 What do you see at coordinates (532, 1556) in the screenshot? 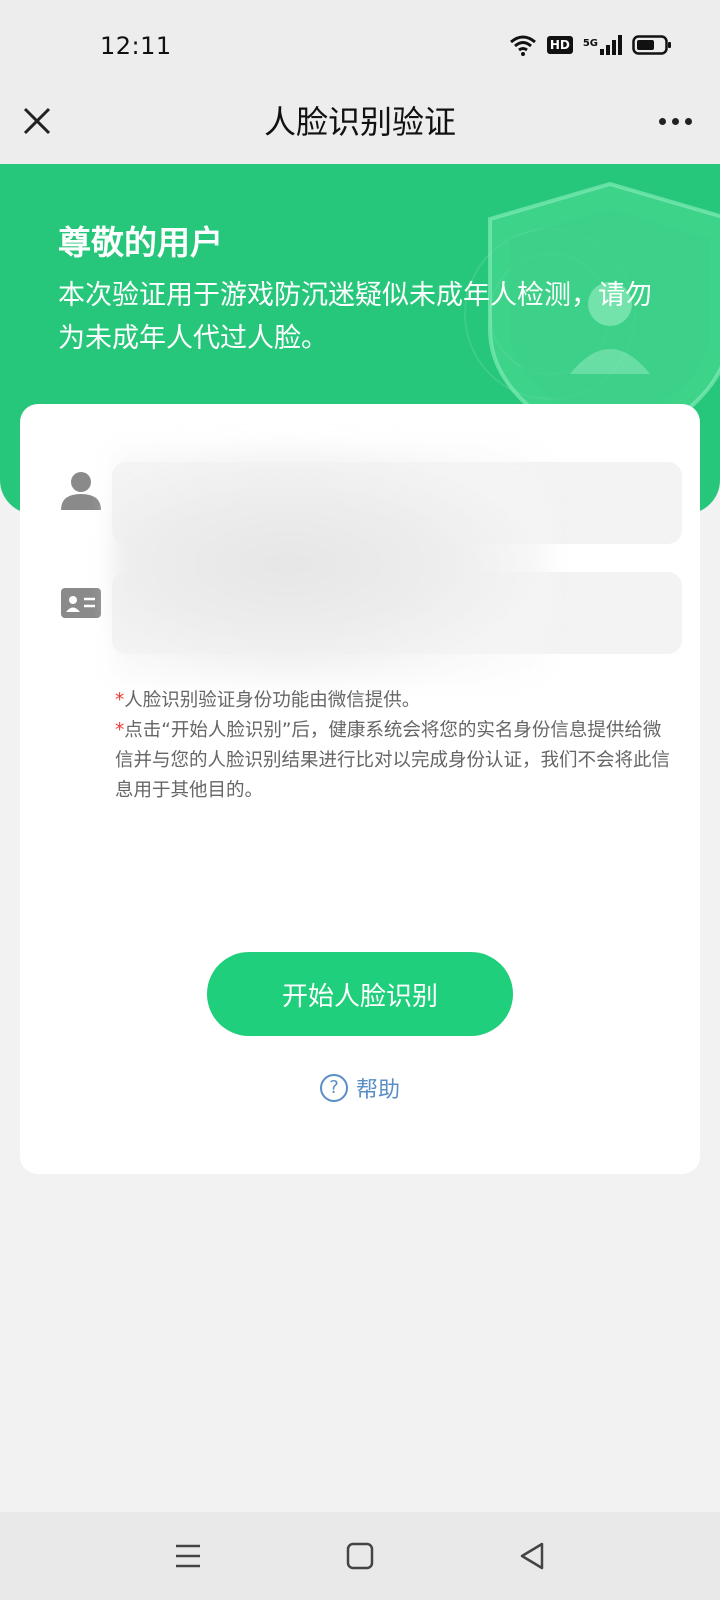
I see `back-icon` at bounding box center [532, 1556].